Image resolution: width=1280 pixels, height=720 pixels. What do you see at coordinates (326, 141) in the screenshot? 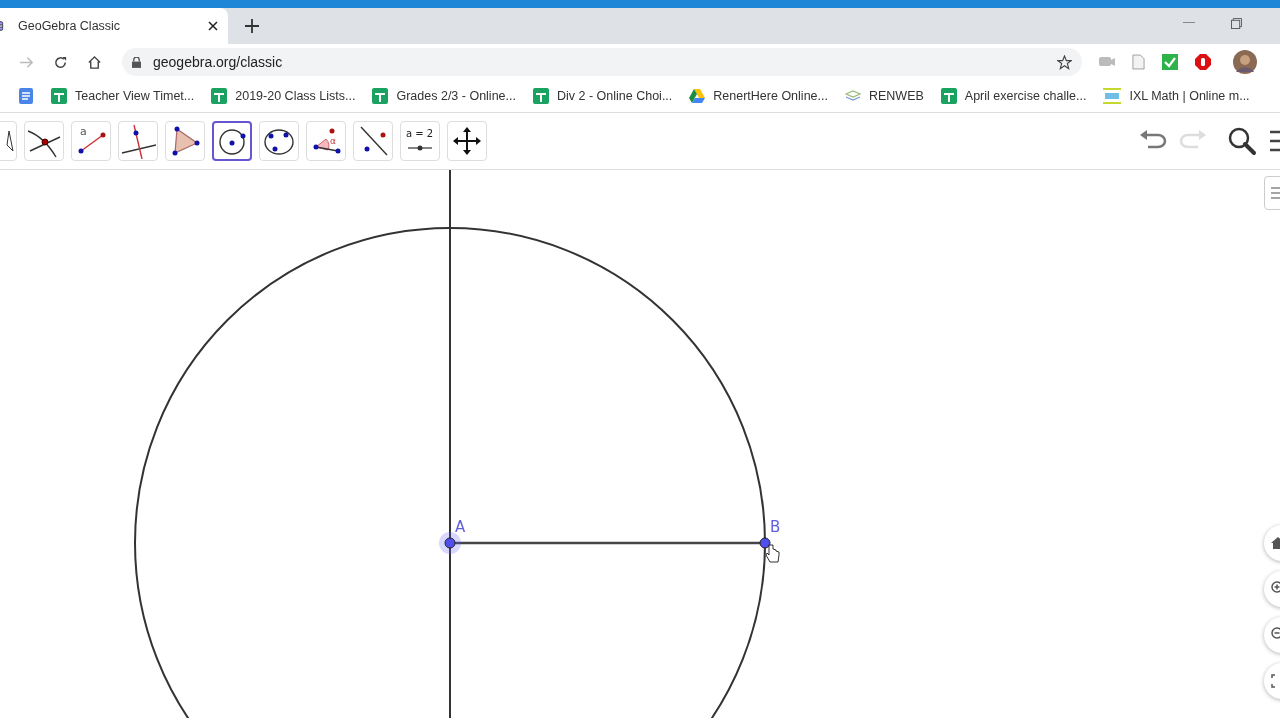
I see `tool-button: α` at bounding box center [326, 141].